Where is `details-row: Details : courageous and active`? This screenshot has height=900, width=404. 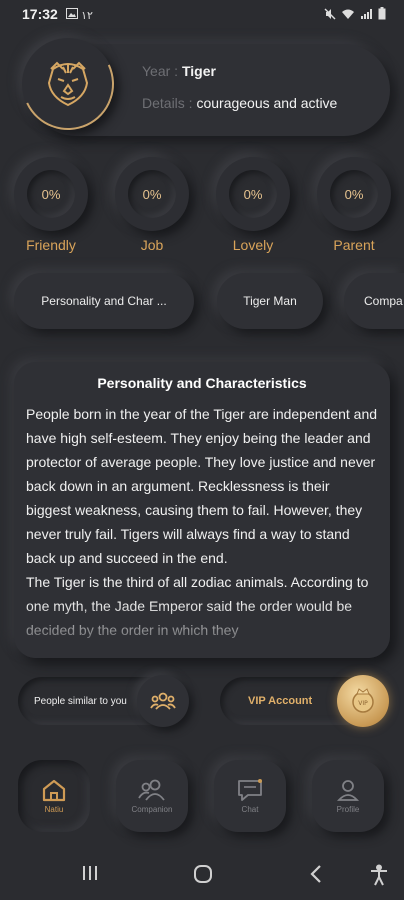
details-row: Details : courageous and active is located at coordinates (256, 103).